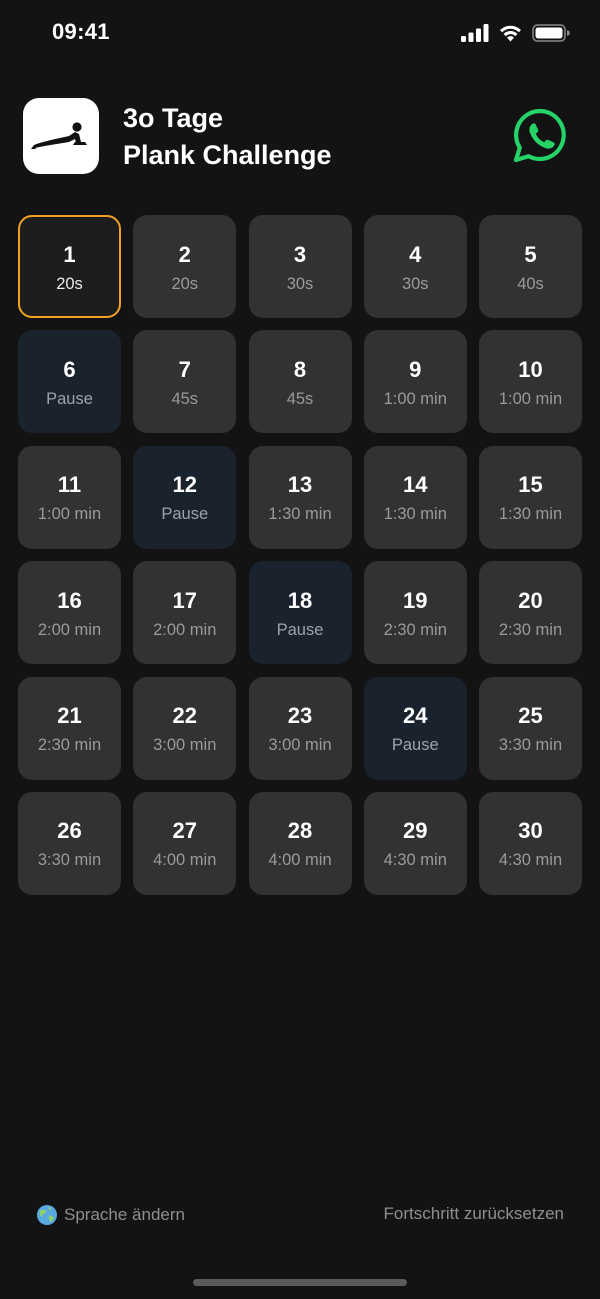  I want to click on header: 3o Tage Plank Challenge, so click(300, 137).